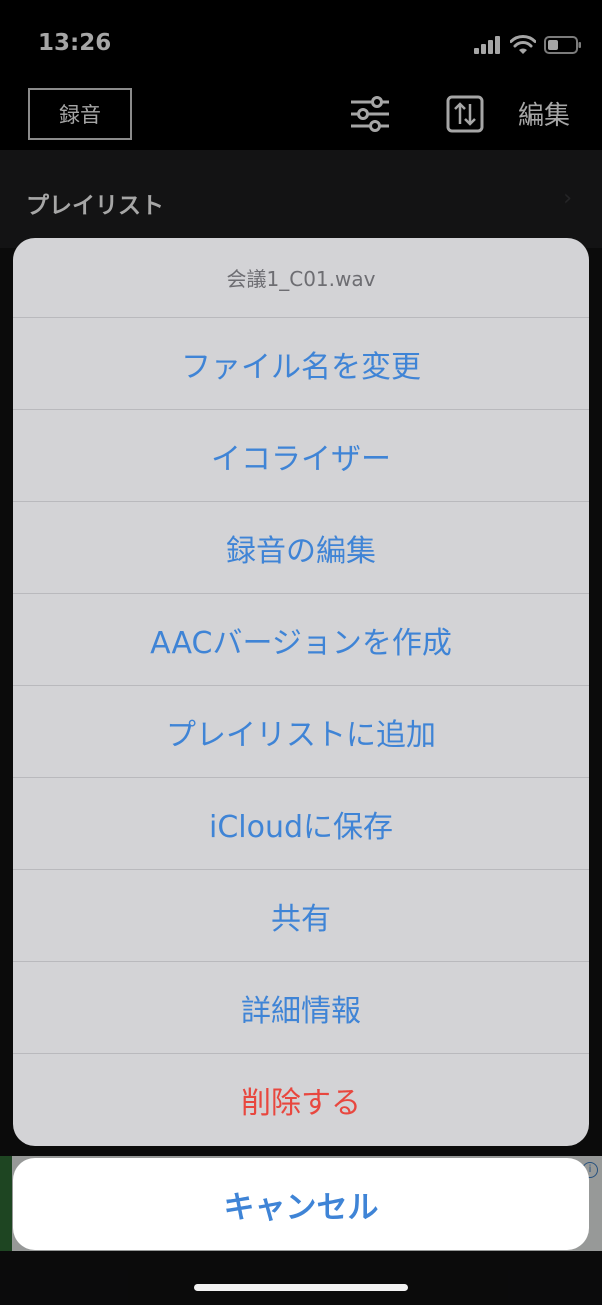 This screenshot has height=1305, width=602. I want to click on create-aac-version-button: AACバージョンを作成, so click(301, 640).